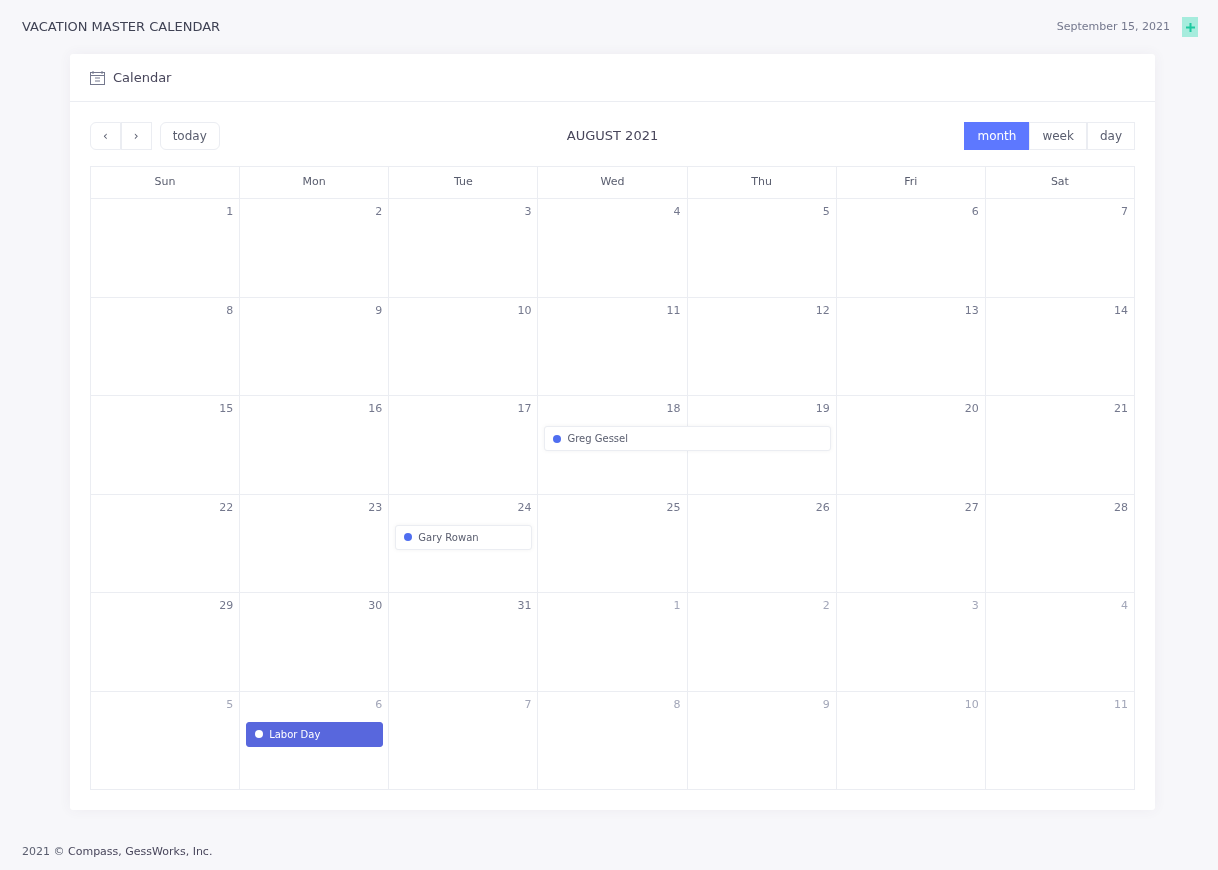 The height and width of the screenshot is (870, 1218). Describe the element at coordinates (822, 310) in the screenshot. I see `day-number: 12` at that location.